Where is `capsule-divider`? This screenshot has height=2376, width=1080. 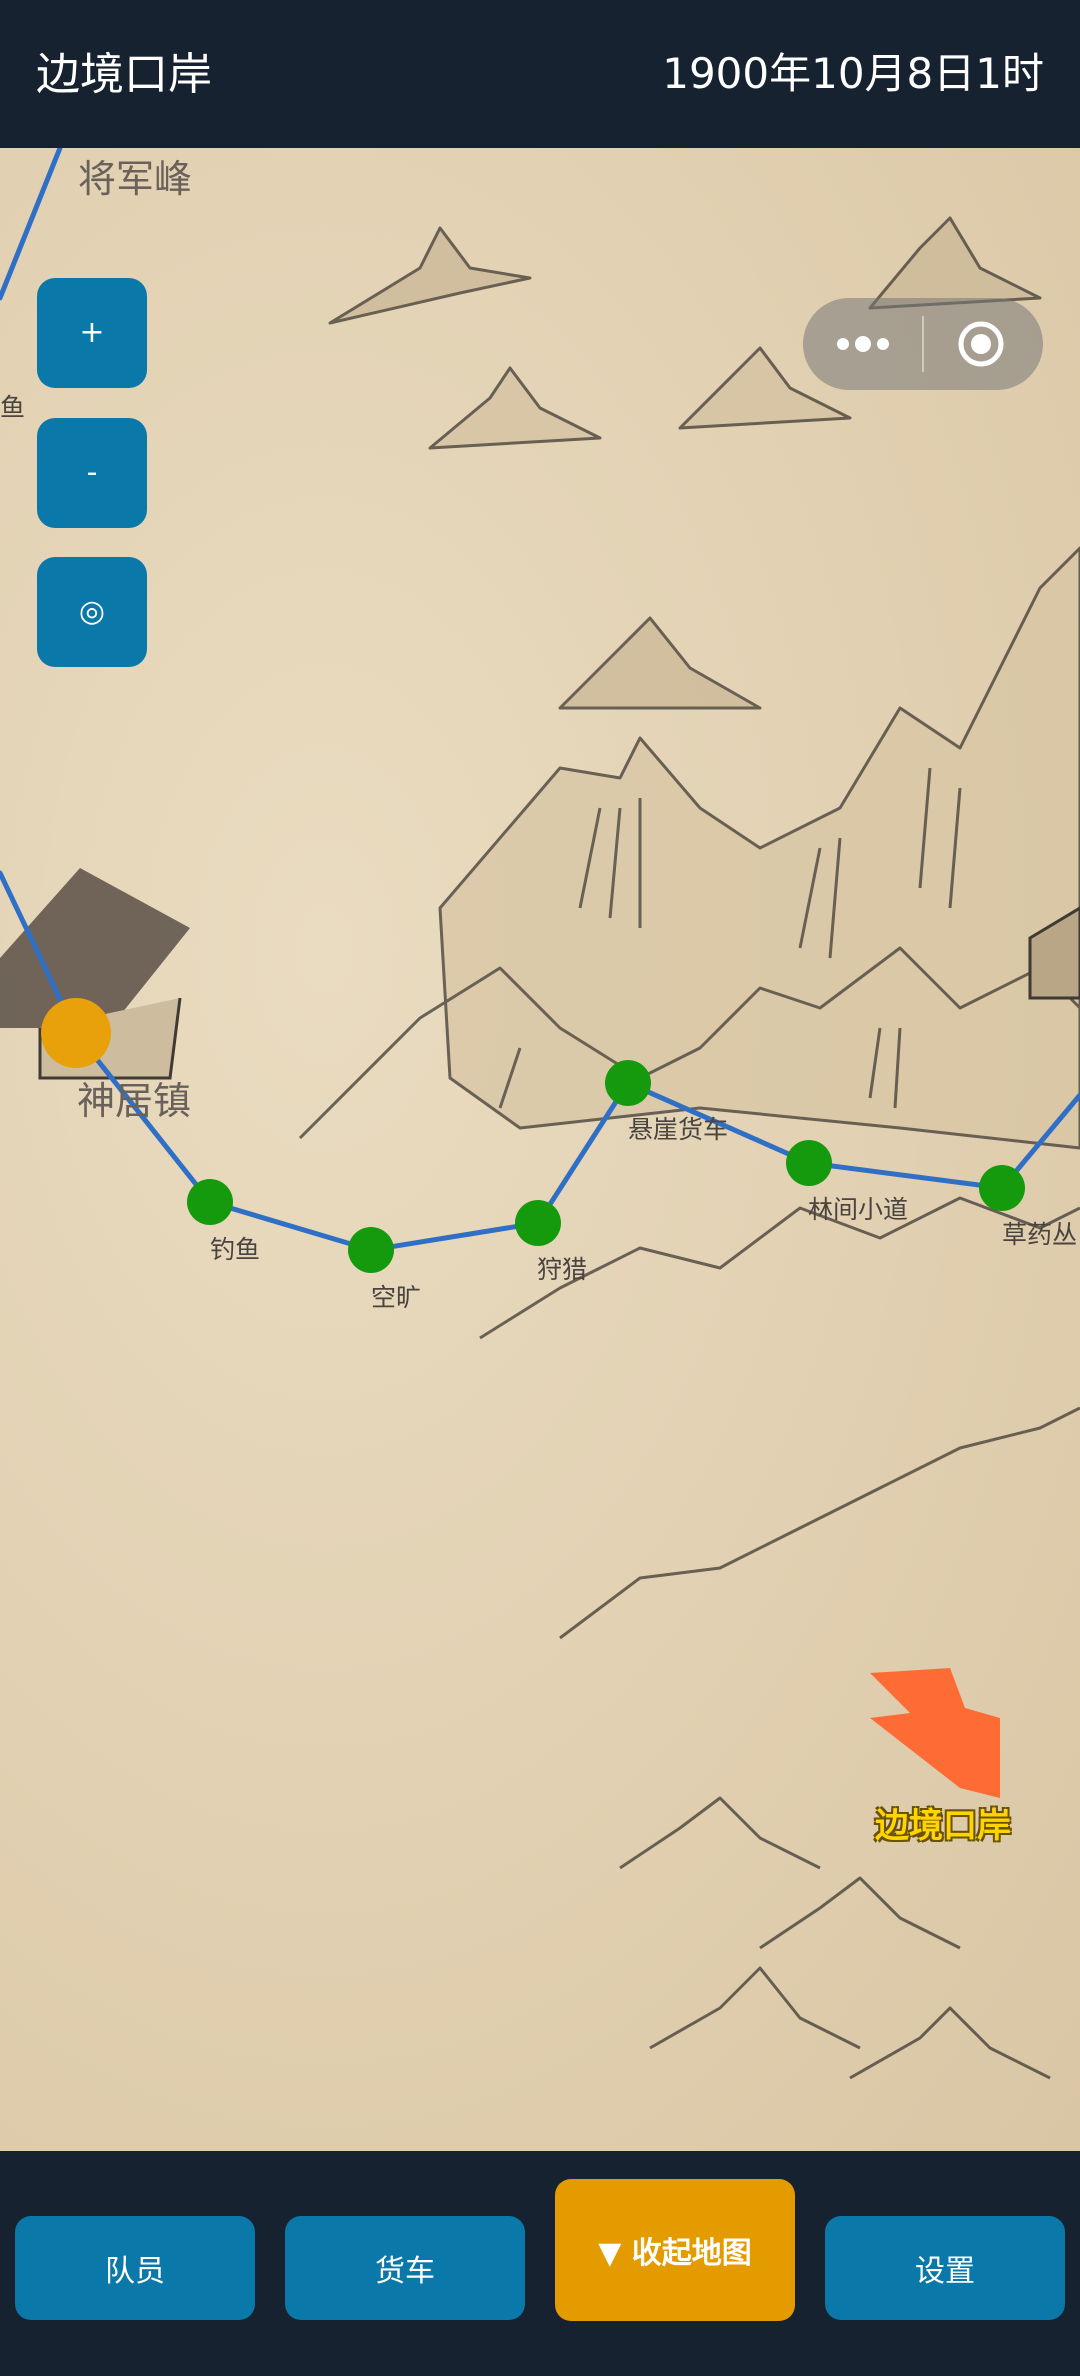 capsule-divider is located at coordinates (923, 344).